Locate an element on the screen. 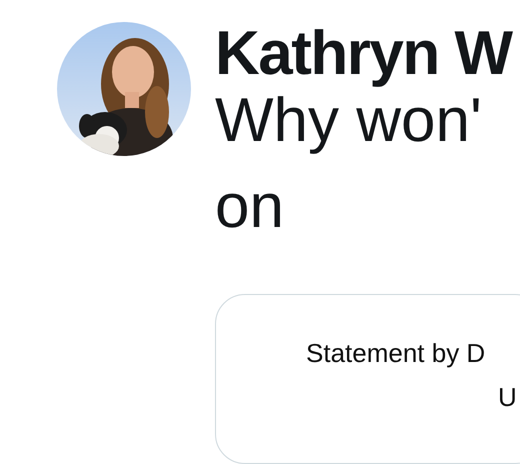  author-name: Kathryn W is located at coordinates (364, 54).